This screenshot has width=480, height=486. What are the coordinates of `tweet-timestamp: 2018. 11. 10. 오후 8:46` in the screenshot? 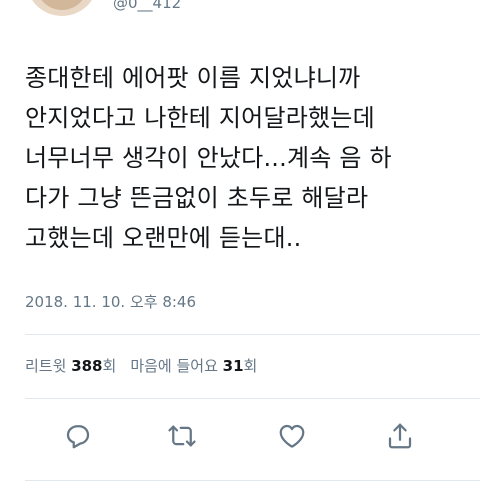 It's located at (111, 302).